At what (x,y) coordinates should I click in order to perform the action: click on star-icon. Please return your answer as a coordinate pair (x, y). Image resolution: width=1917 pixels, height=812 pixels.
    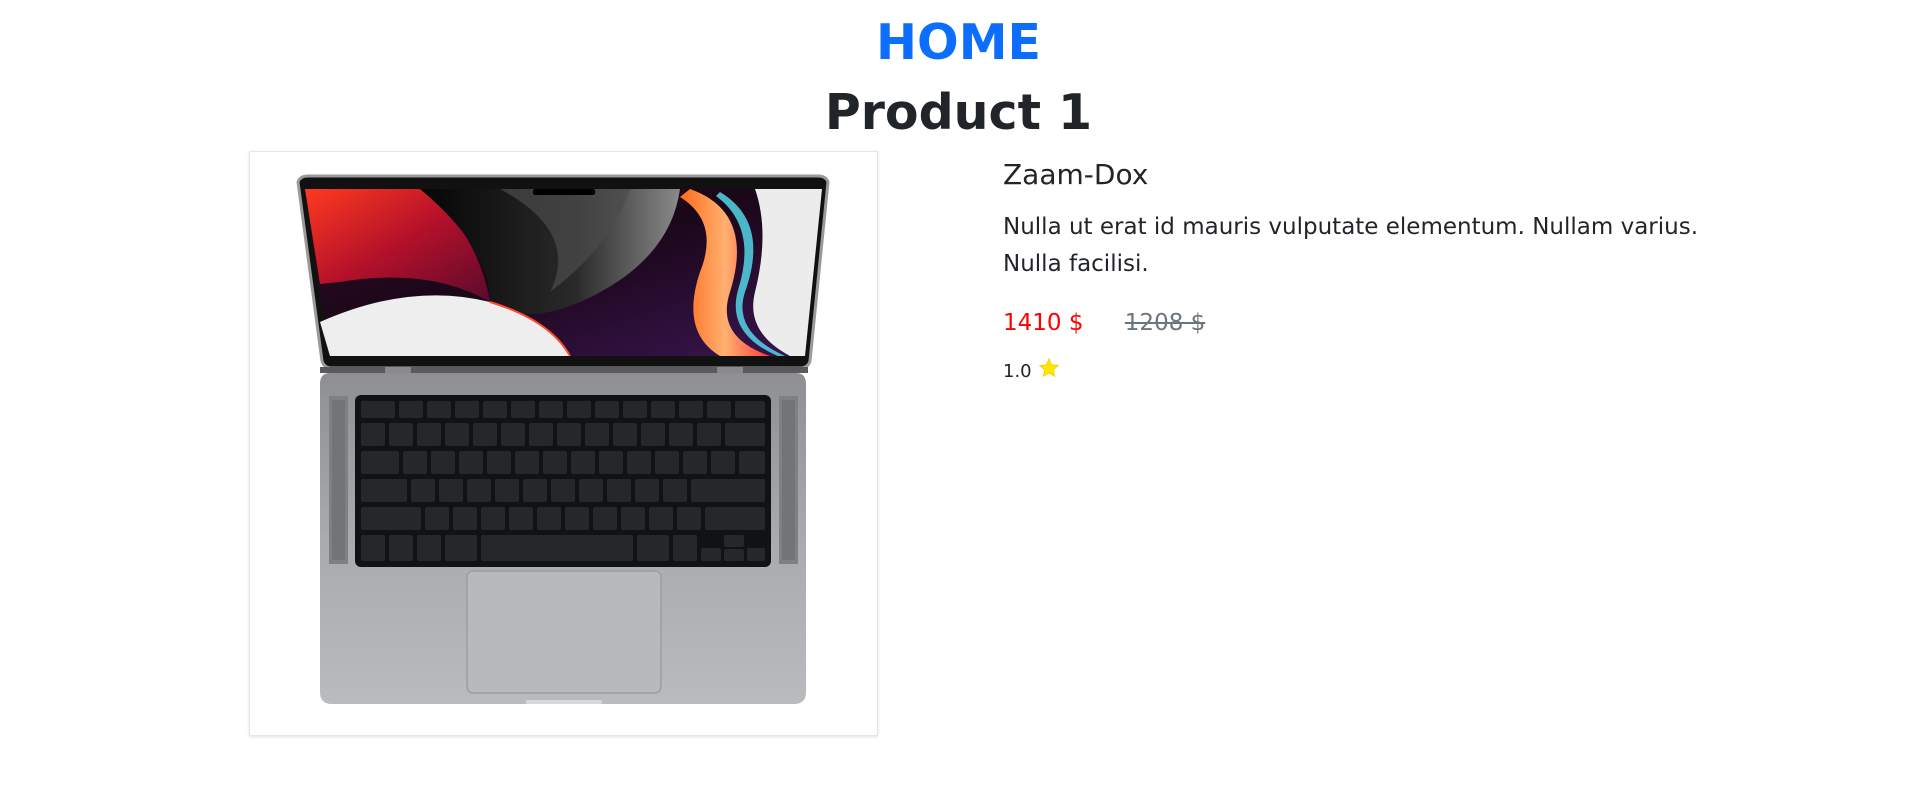
    Looking at the image, I should click on (1049, 372).